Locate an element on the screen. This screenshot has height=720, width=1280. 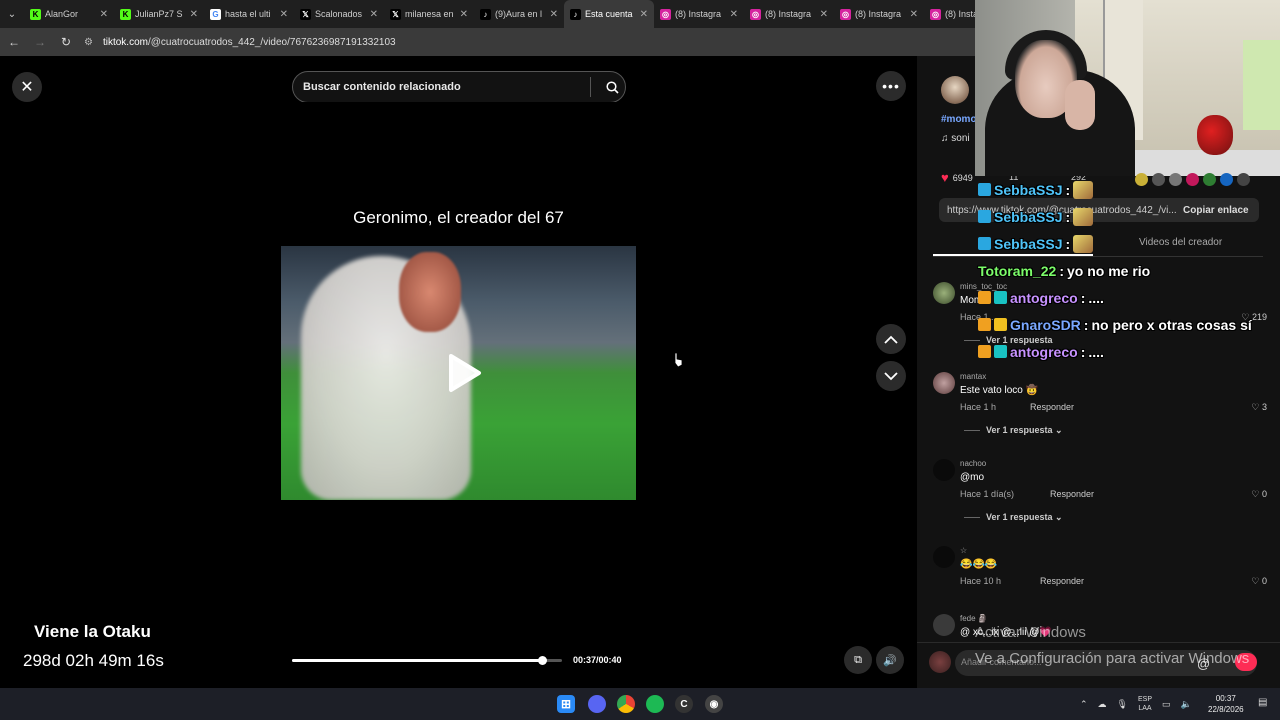
chat-emote-icon is located at coordinates (1083, 216).